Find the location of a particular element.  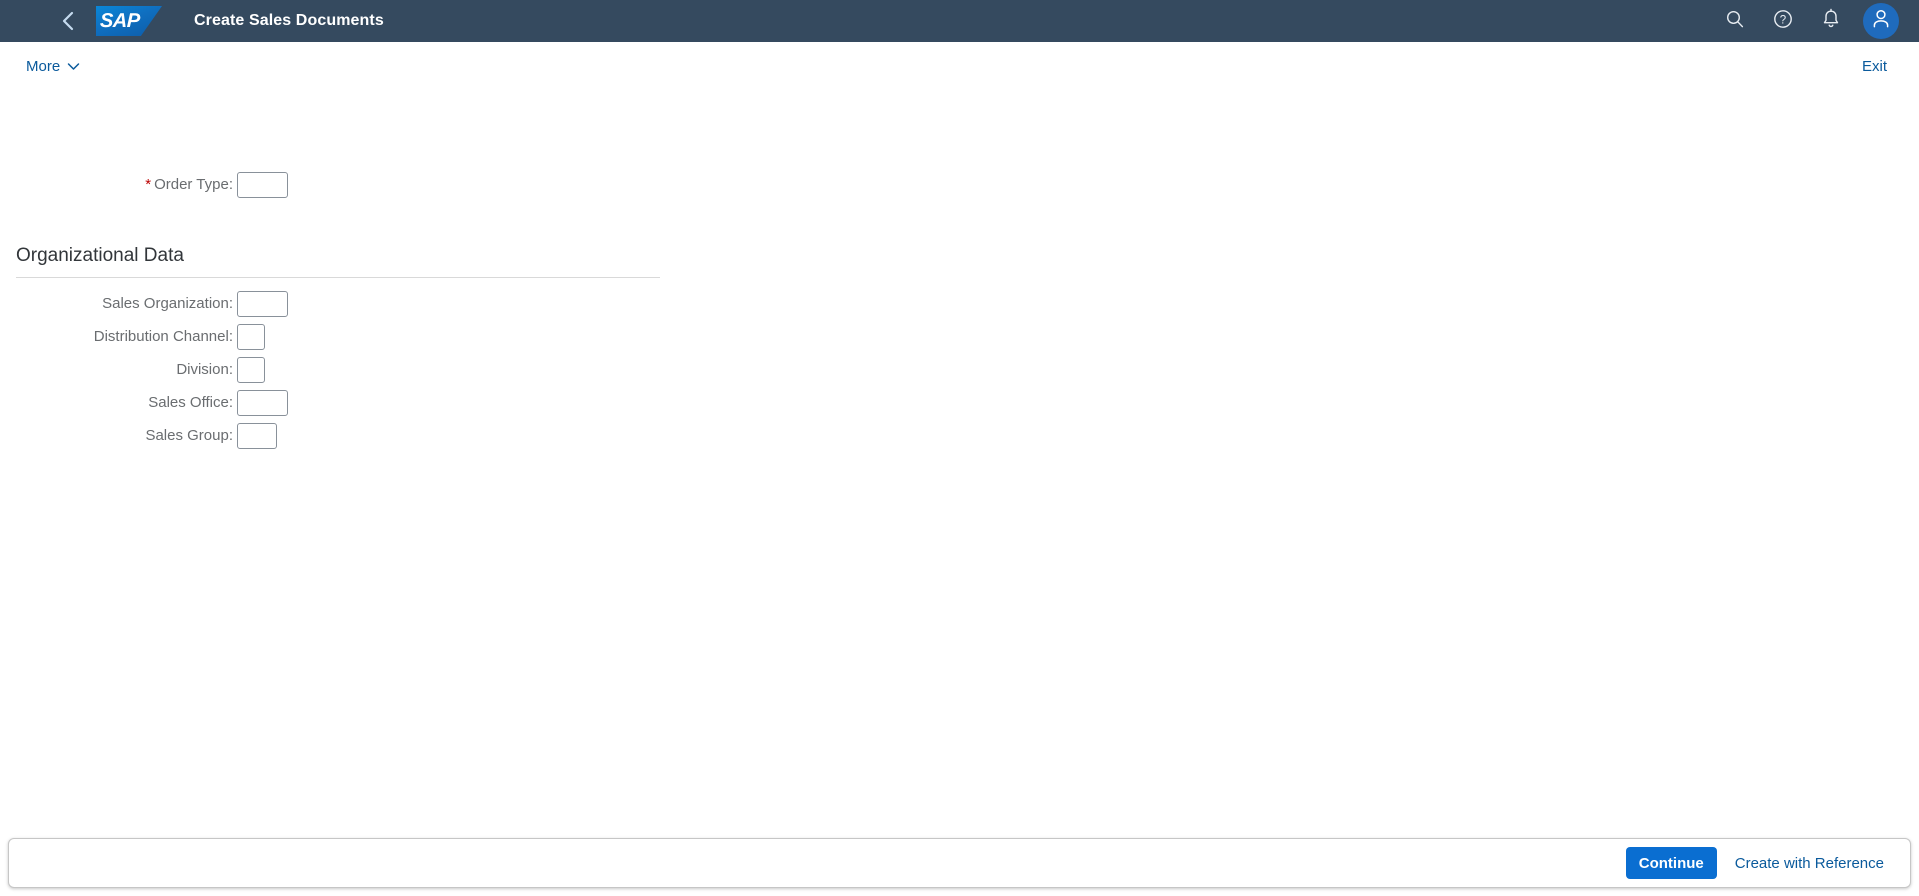

distribution-channel-label: Distribution Channel: is located at coordinates (163, 336).